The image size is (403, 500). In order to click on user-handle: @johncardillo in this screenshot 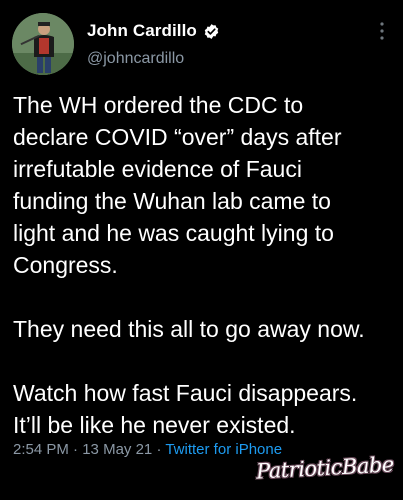, I will do `click(135, 59)`.